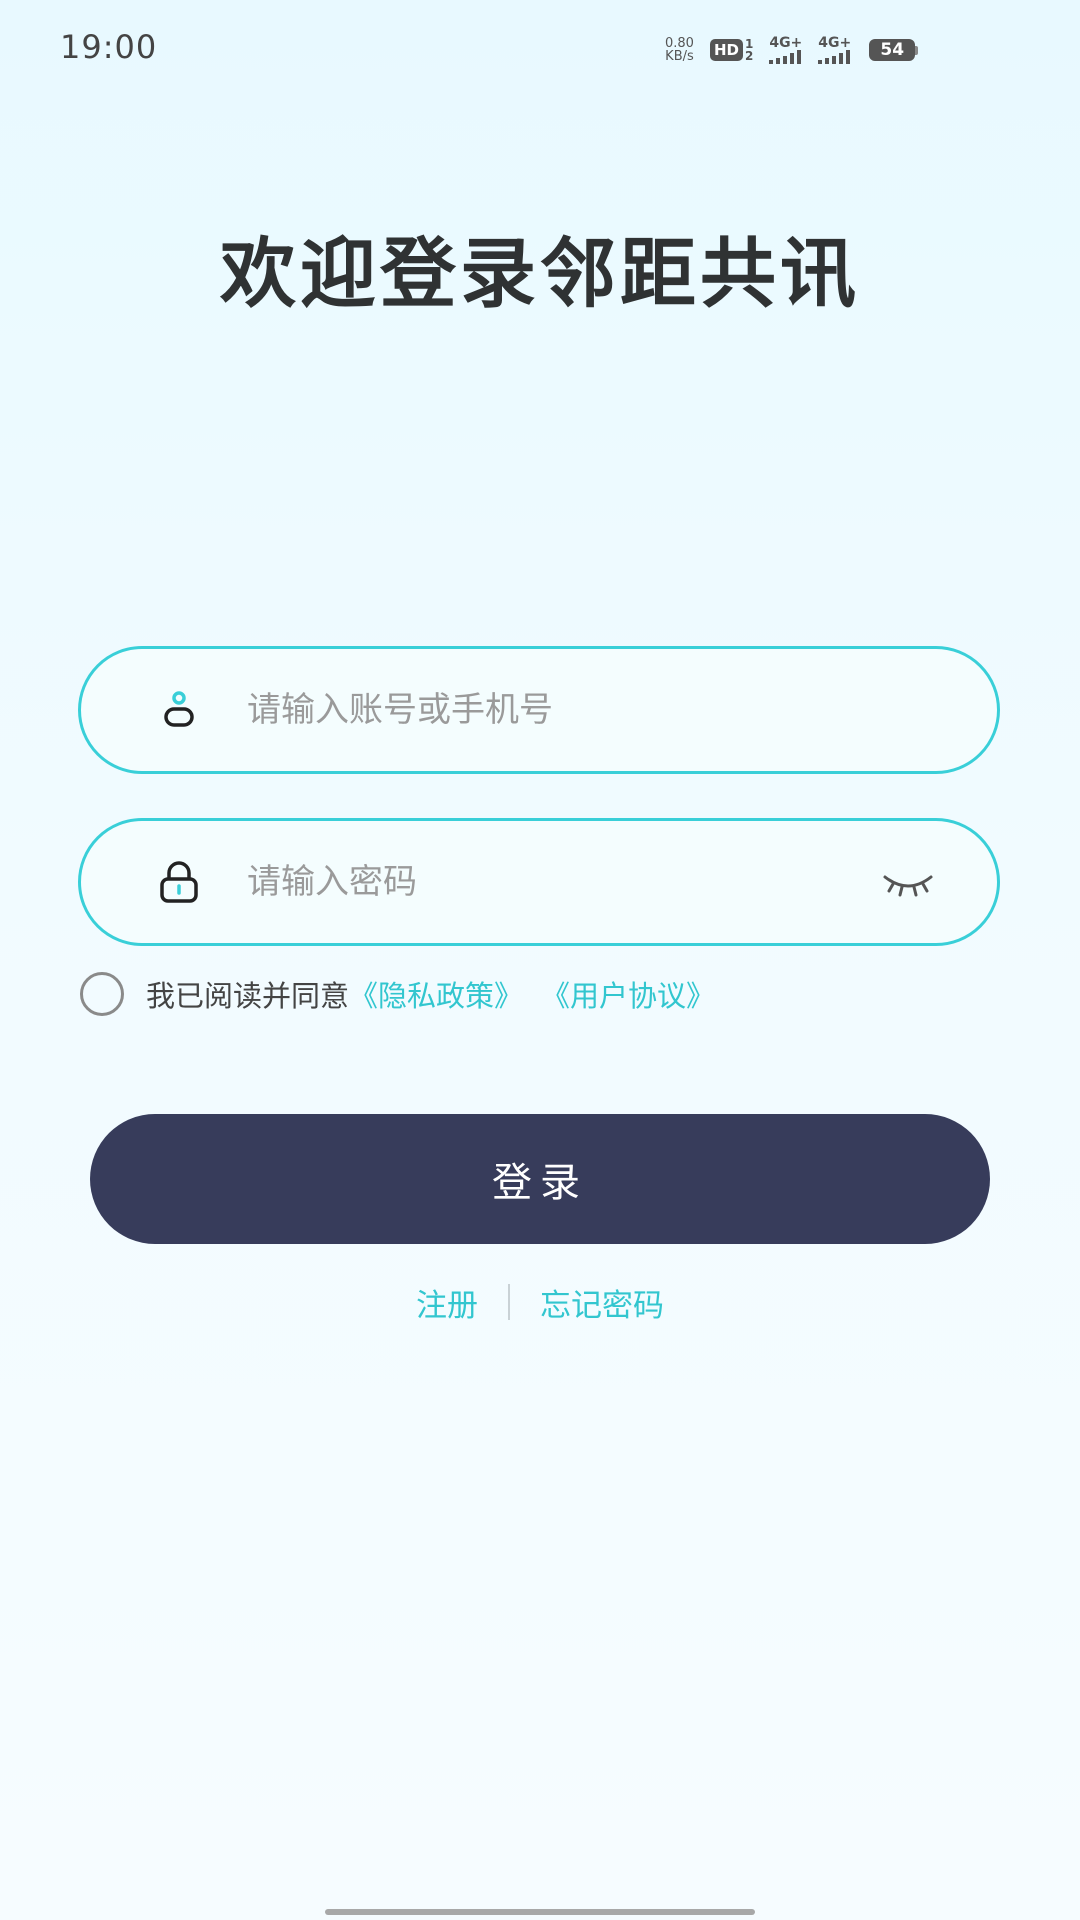 This screenshot has width=1080, height=1920. I want to click on account-field, so click(539, 710).